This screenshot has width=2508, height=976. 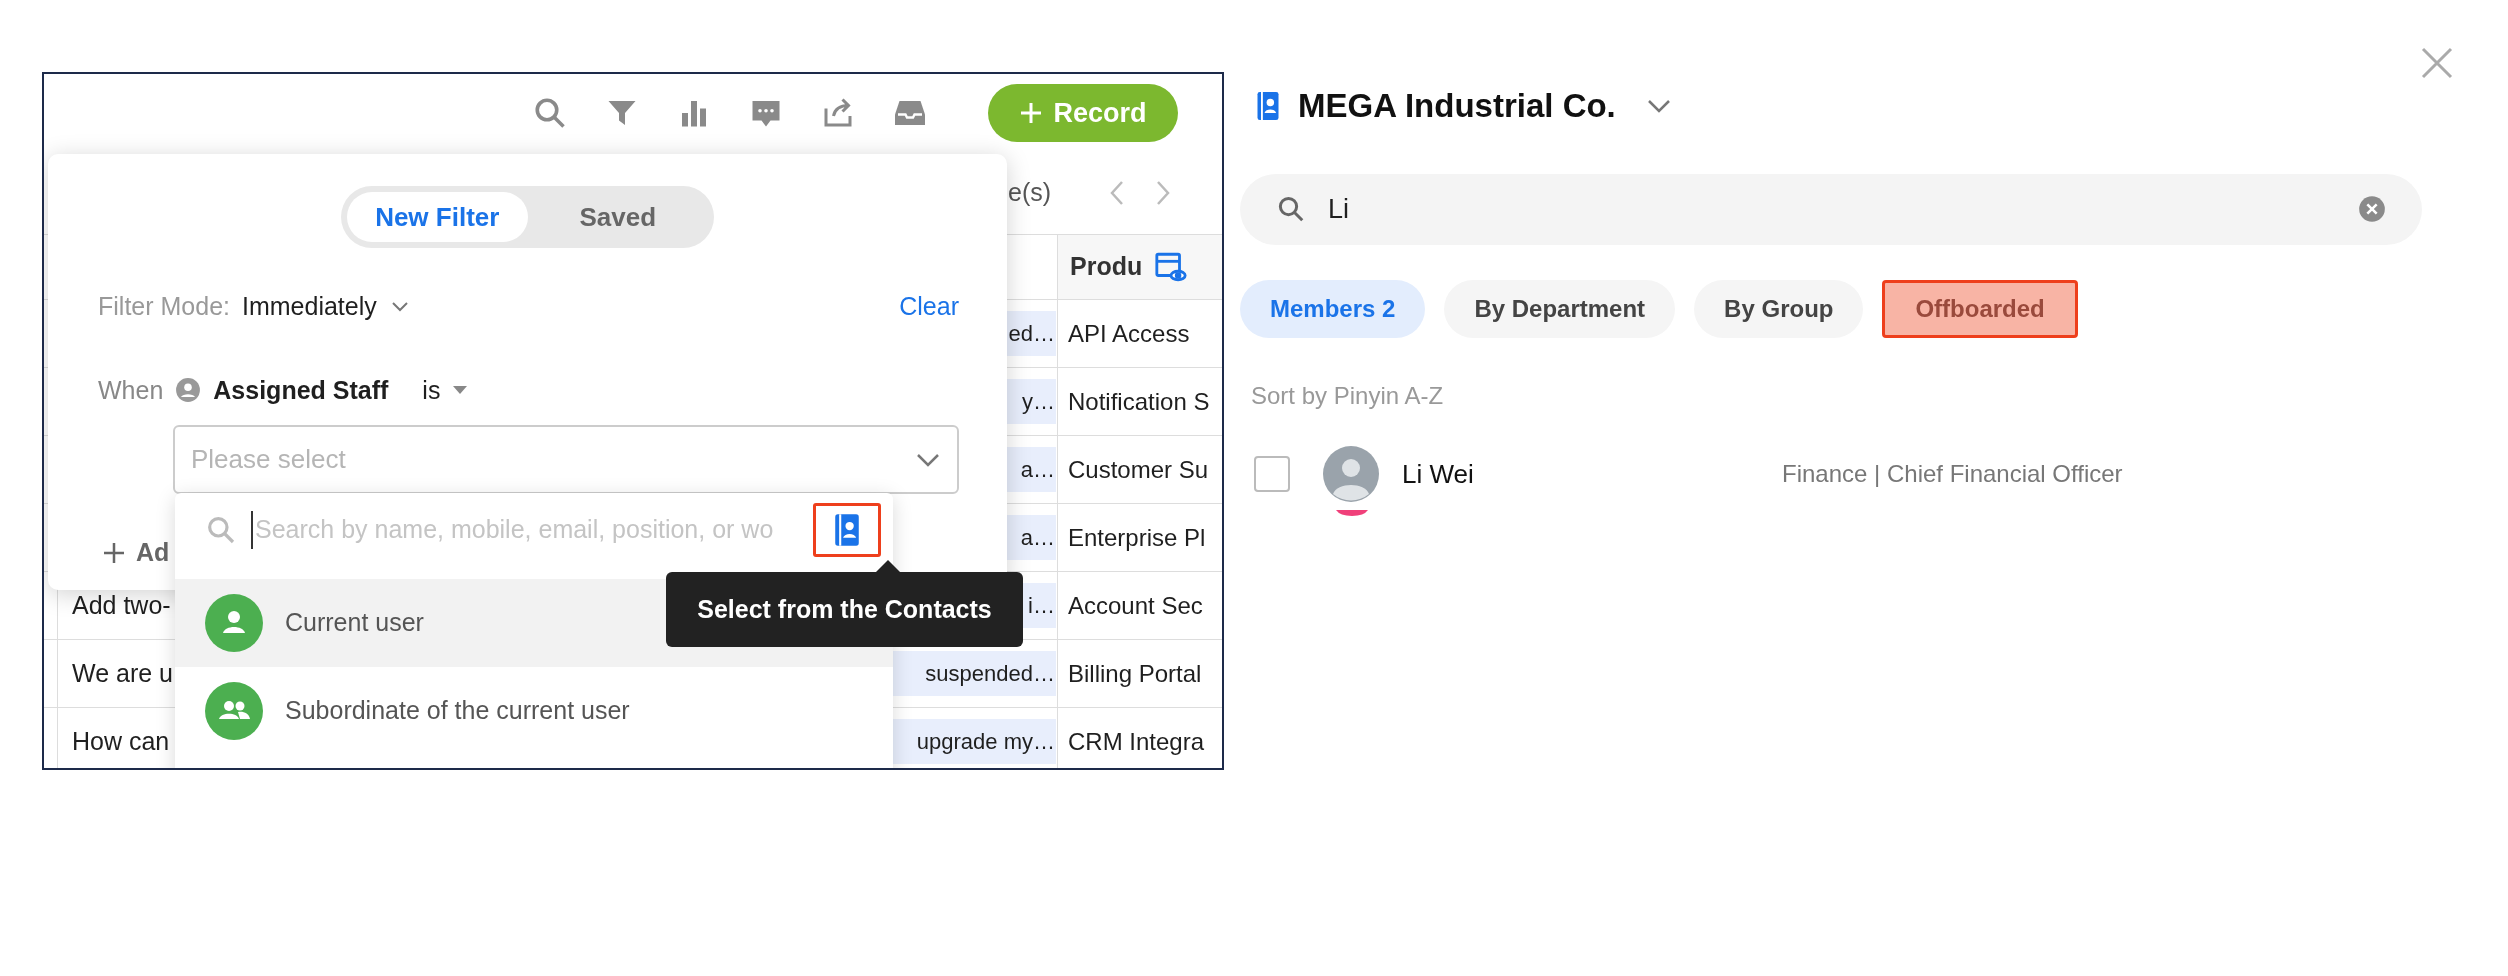 I want to click on segment-tab: New Filter, so click(x=437, y=217).